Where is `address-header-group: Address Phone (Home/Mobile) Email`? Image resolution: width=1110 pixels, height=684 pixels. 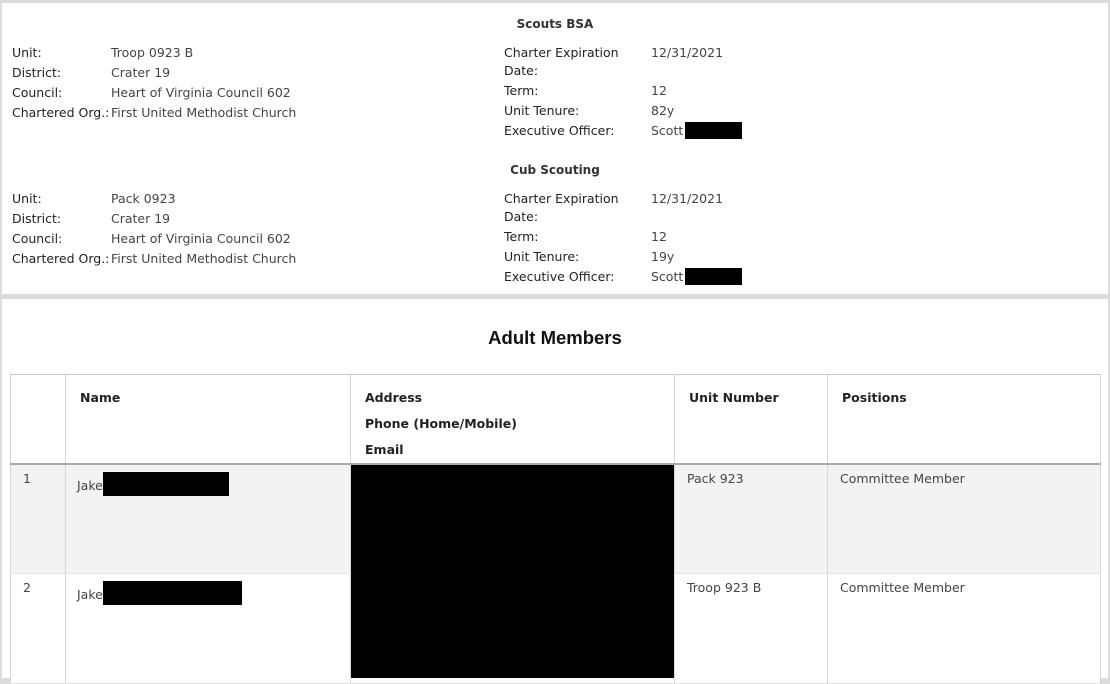 address-header-group: Address Phone (Home/Mobile) Email is located at coordinates (512, 419).